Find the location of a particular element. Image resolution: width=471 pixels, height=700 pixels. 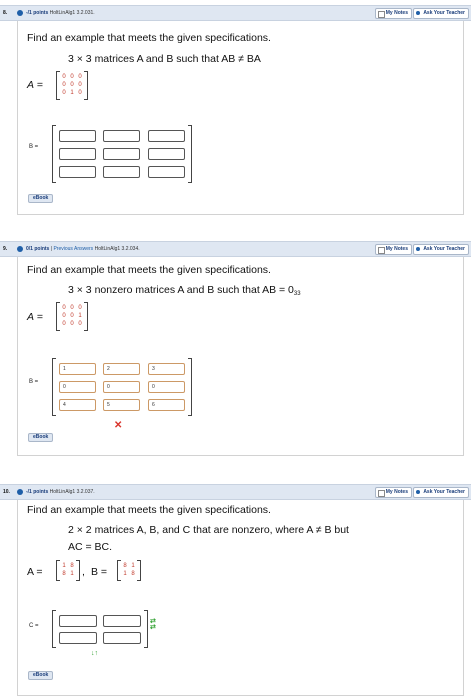

resize-rows-icon: ↓↑ is located at coordinates (94, 653).